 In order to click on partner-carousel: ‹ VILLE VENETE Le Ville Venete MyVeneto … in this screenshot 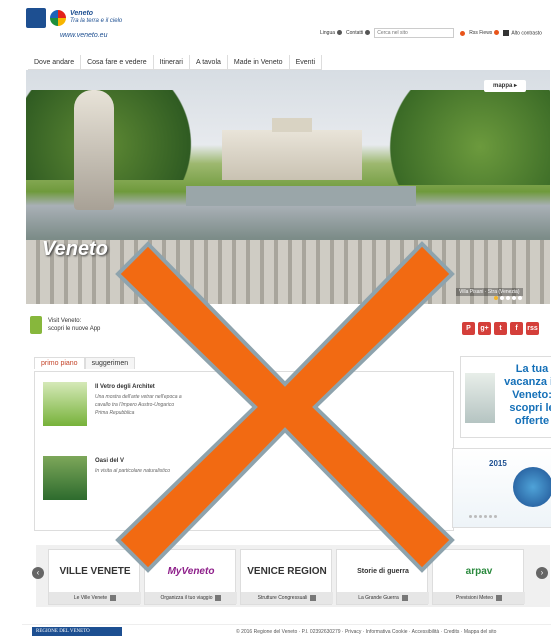, I will do `click(291, 576)`.